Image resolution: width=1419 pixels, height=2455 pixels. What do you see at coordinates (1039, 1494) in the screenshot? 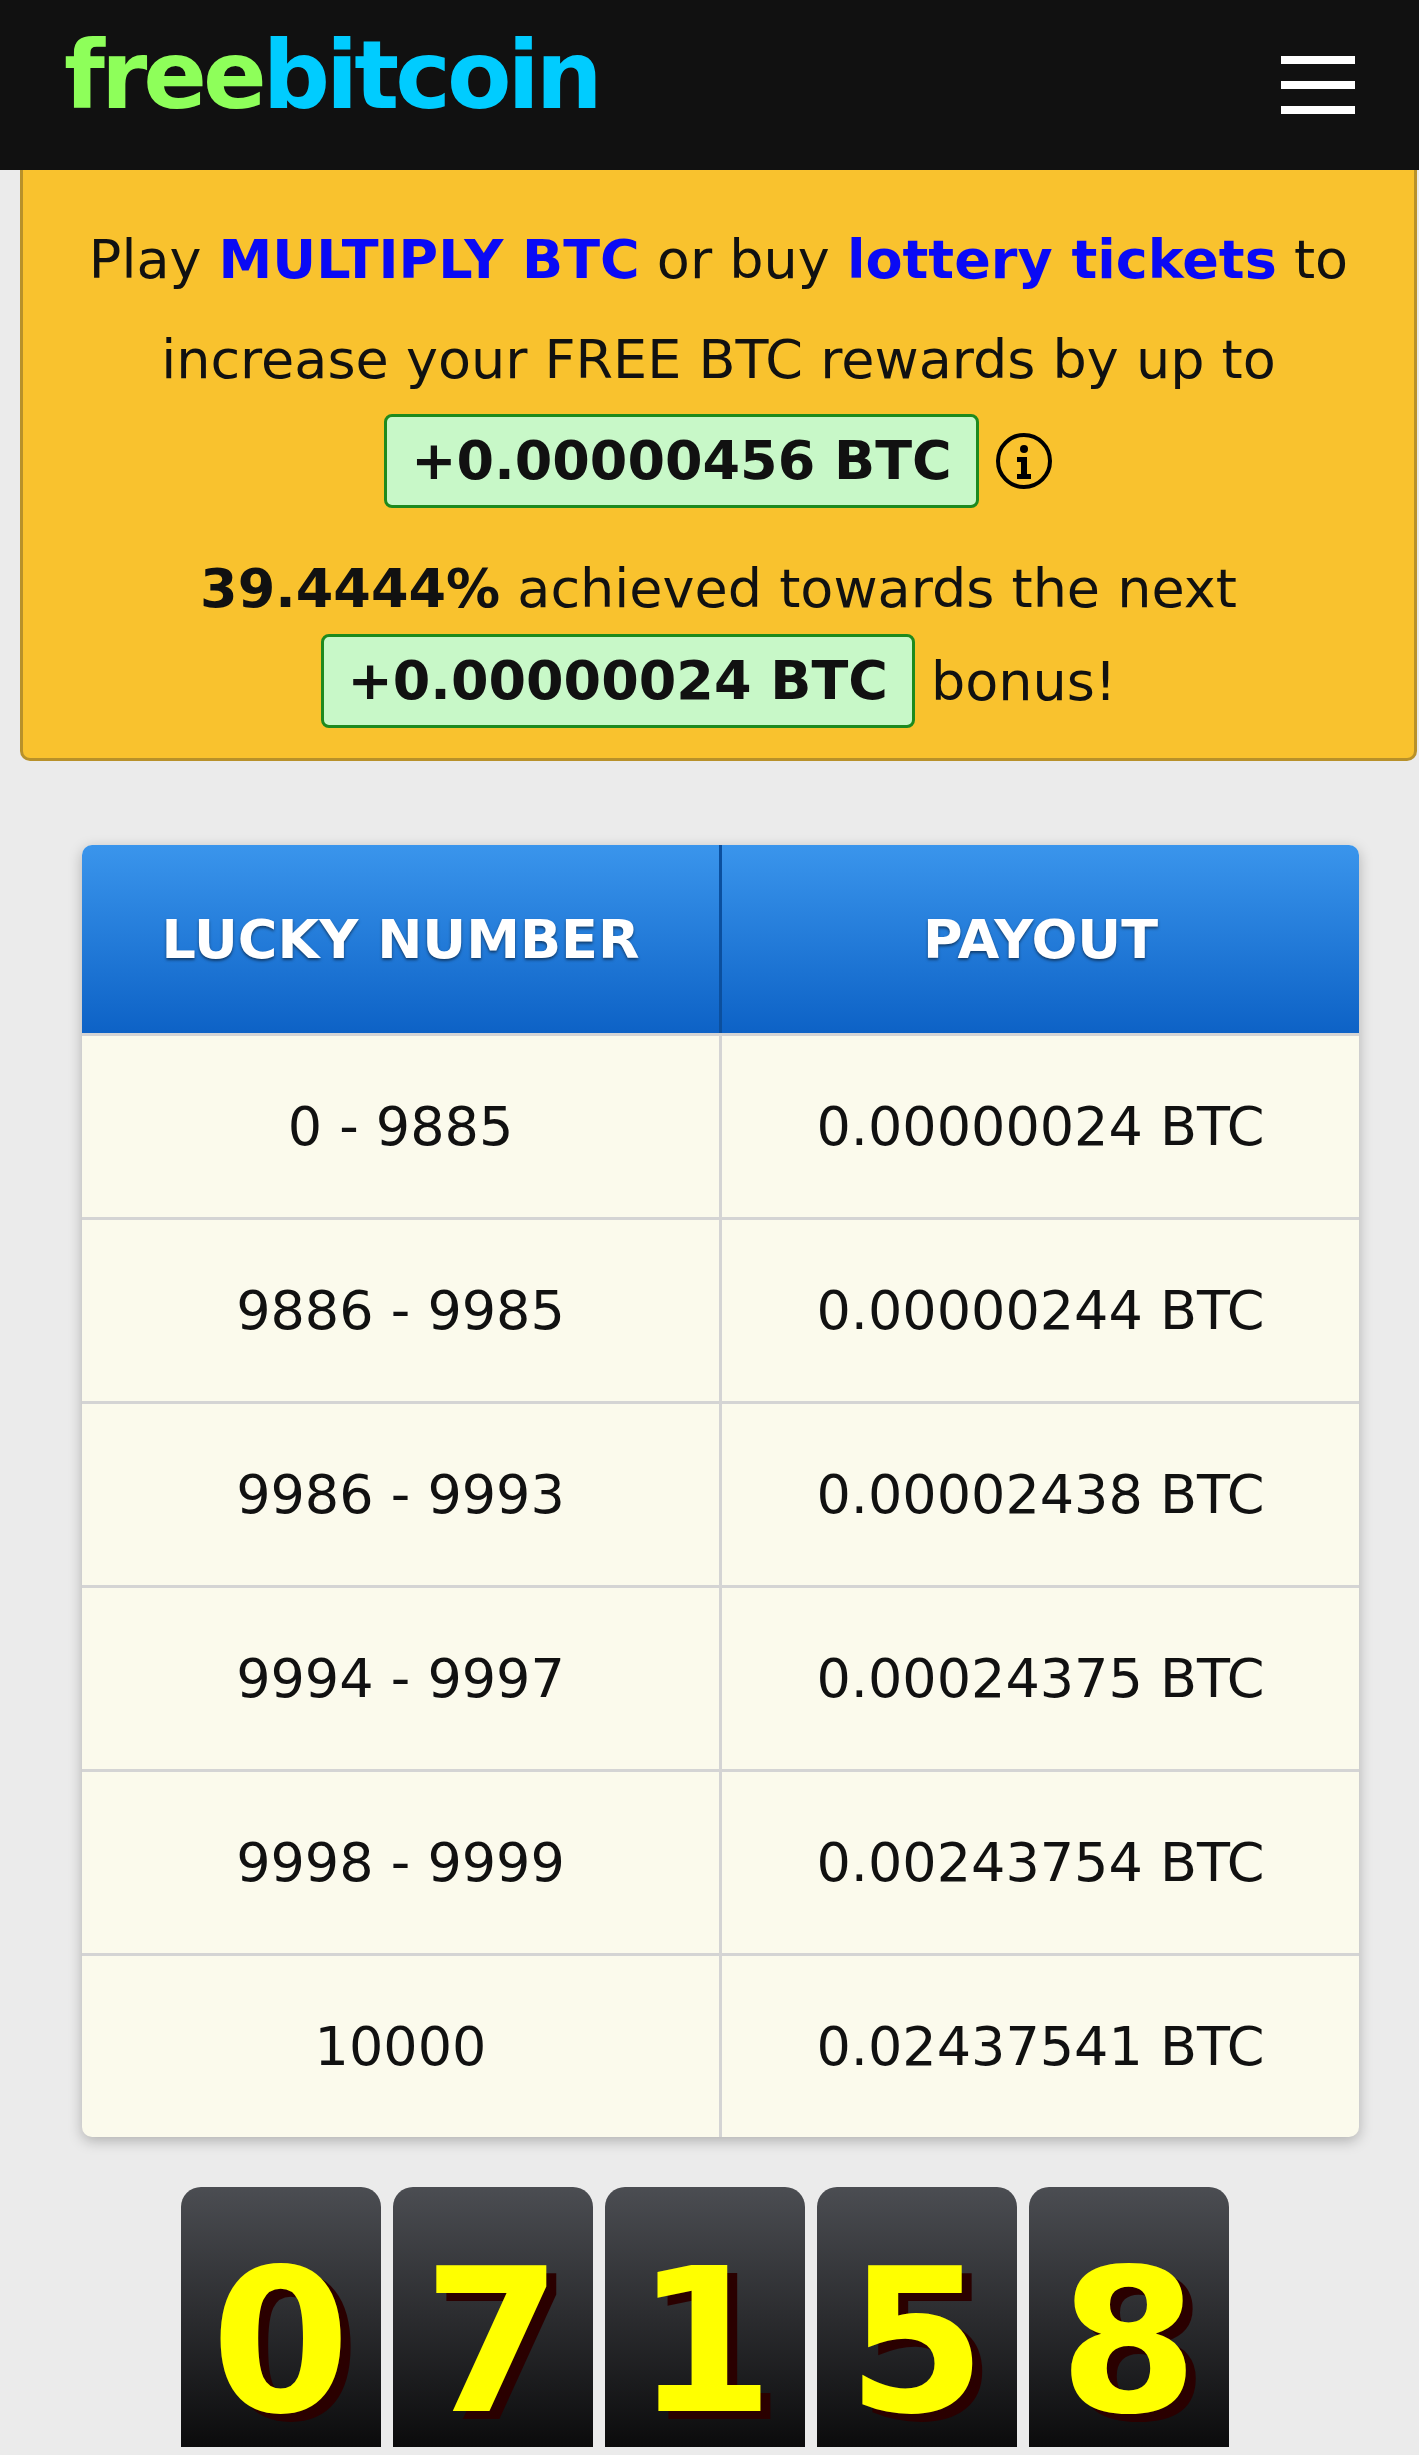
I see `table-cell: 0.00002438 BTC` at bounding box center [1039, 1494].